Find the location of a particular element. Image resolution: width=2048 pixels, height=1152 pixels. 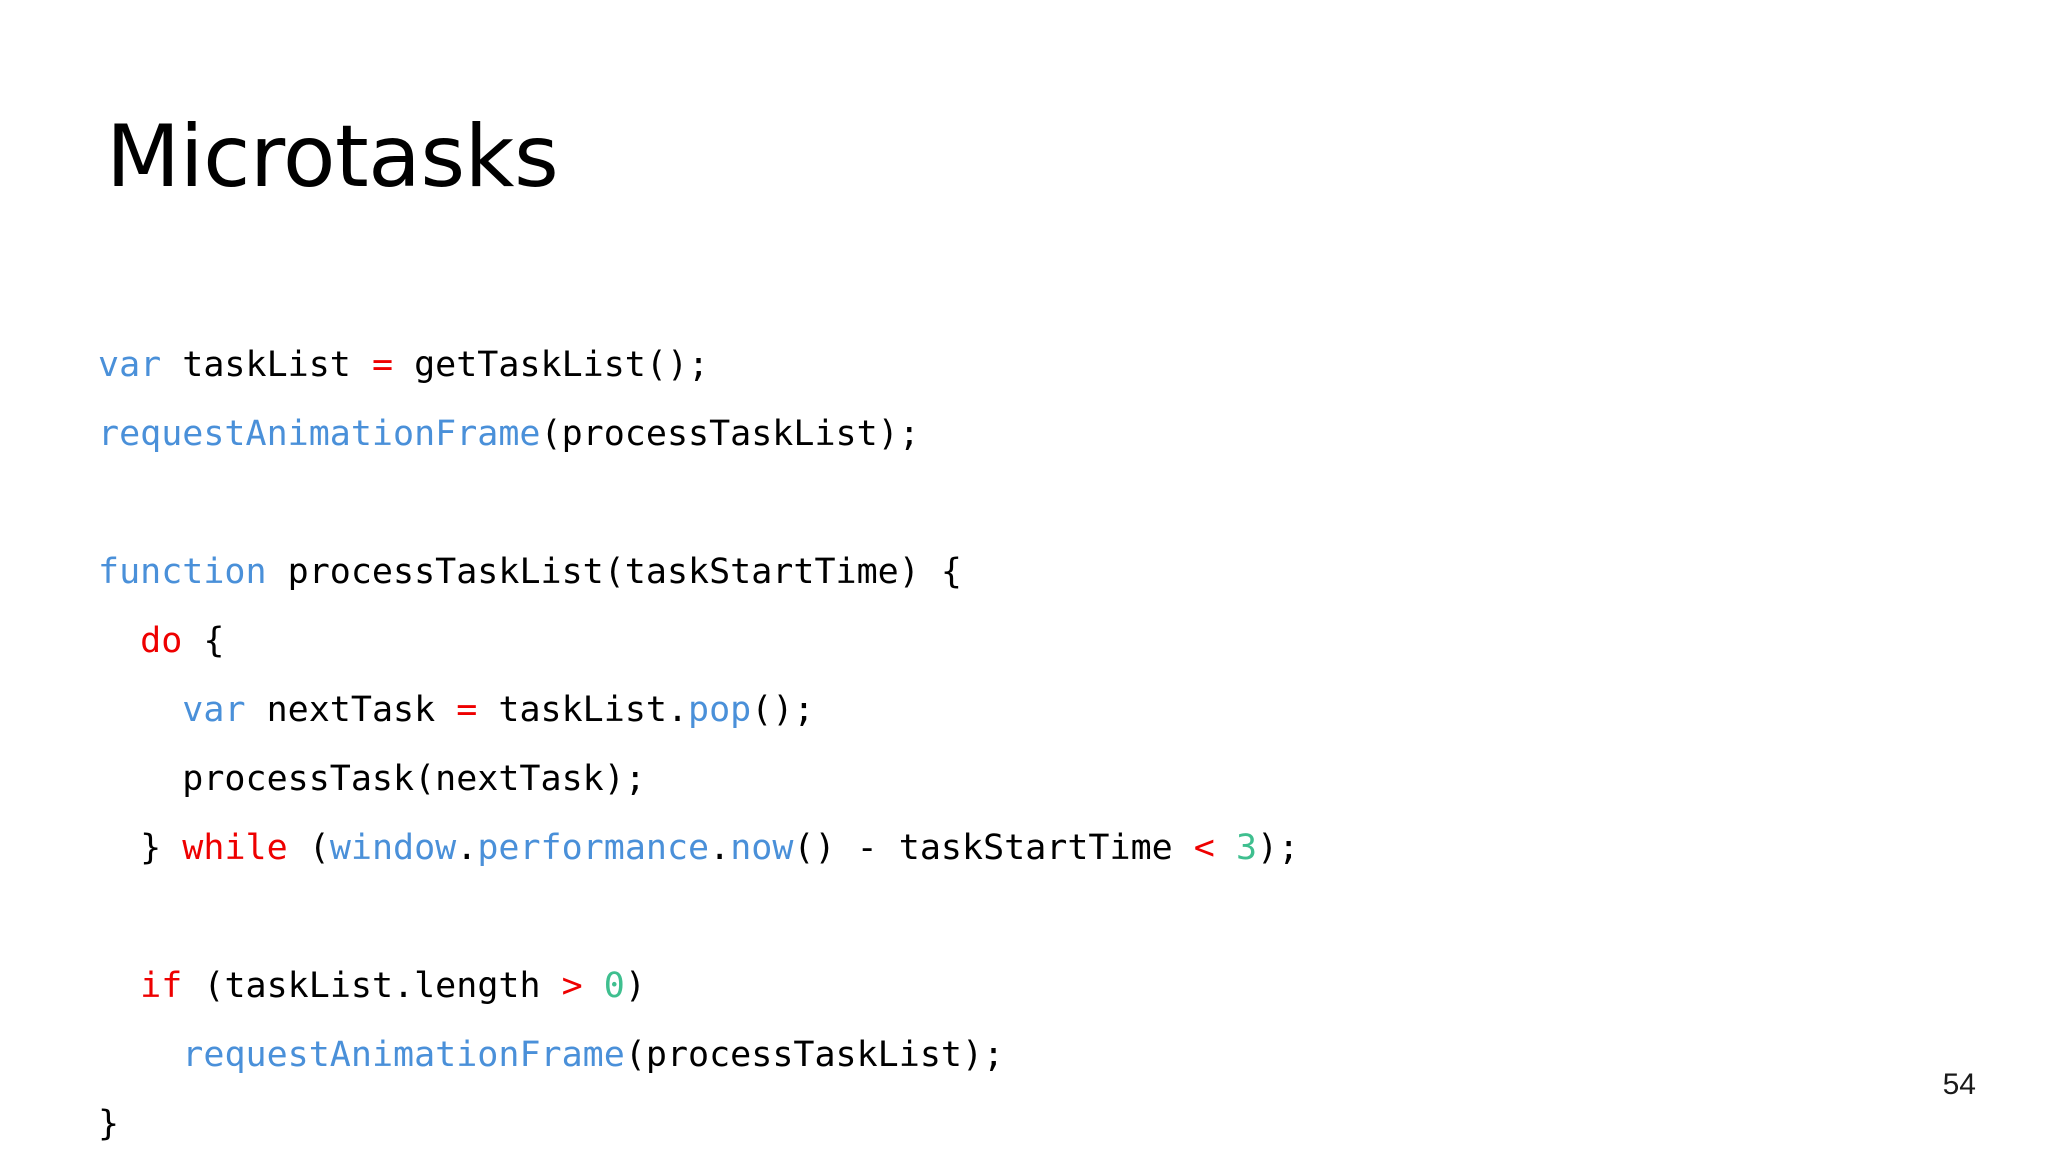

code-token: if is located at coordinates (161, 986).